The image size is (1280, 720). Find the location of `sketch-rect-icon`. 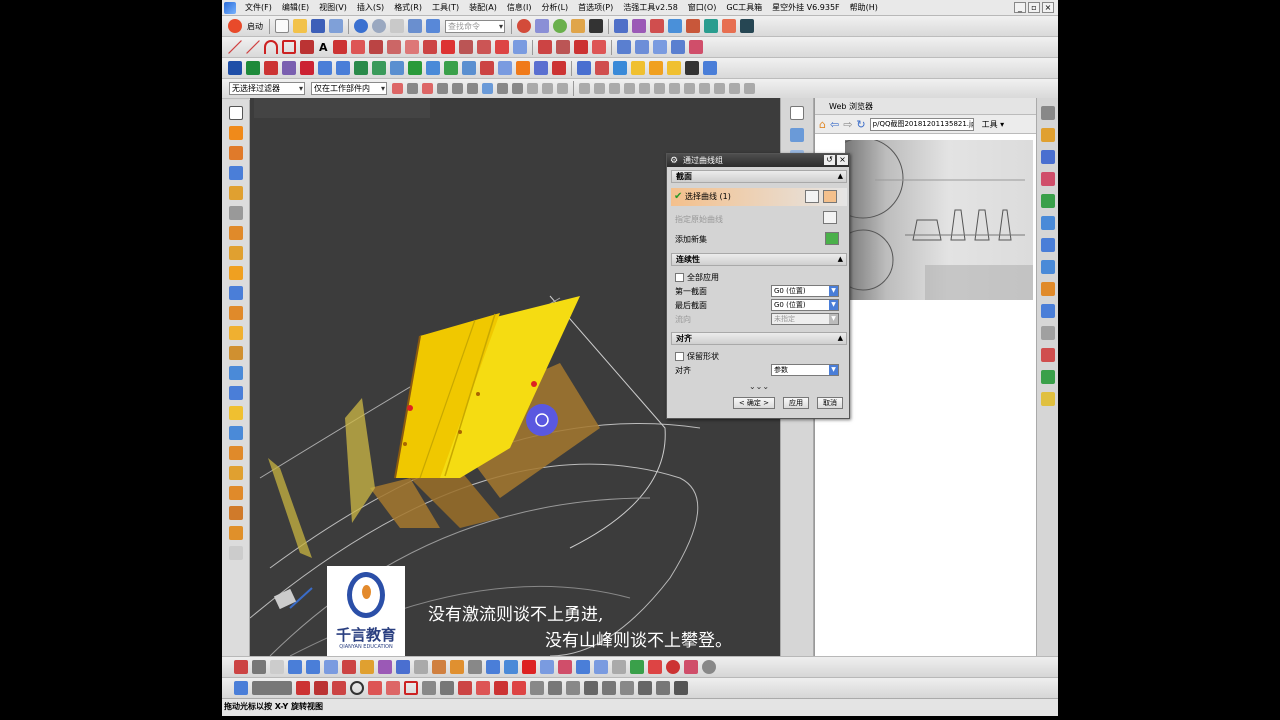

sketch-rect-icon is located at coordinates (411, 688).